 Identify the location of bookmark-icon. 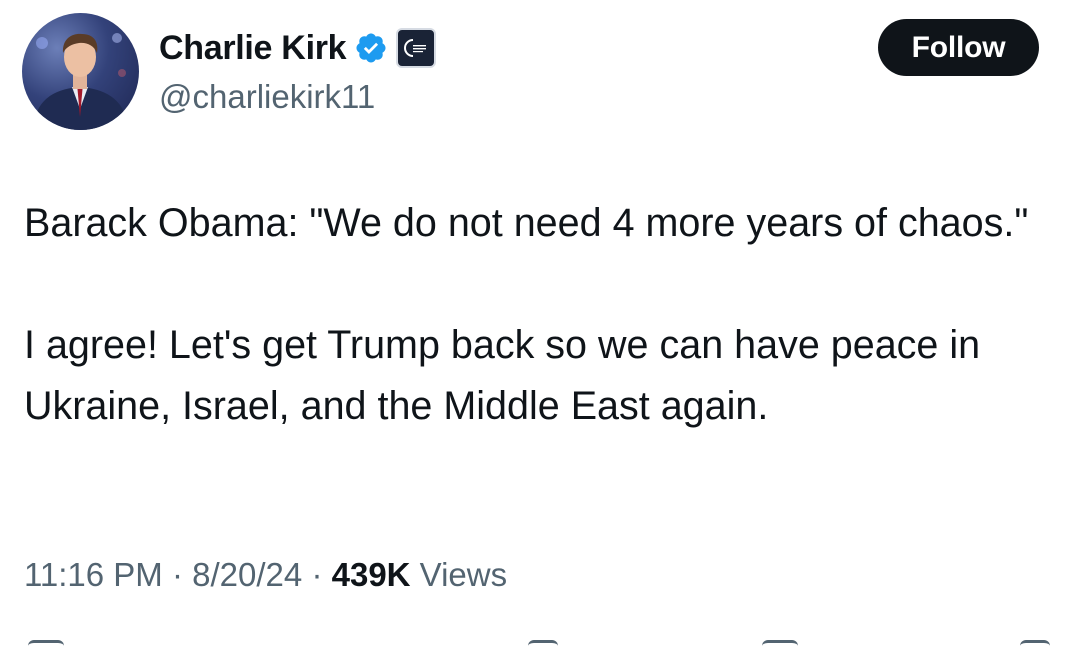
(780, 644).